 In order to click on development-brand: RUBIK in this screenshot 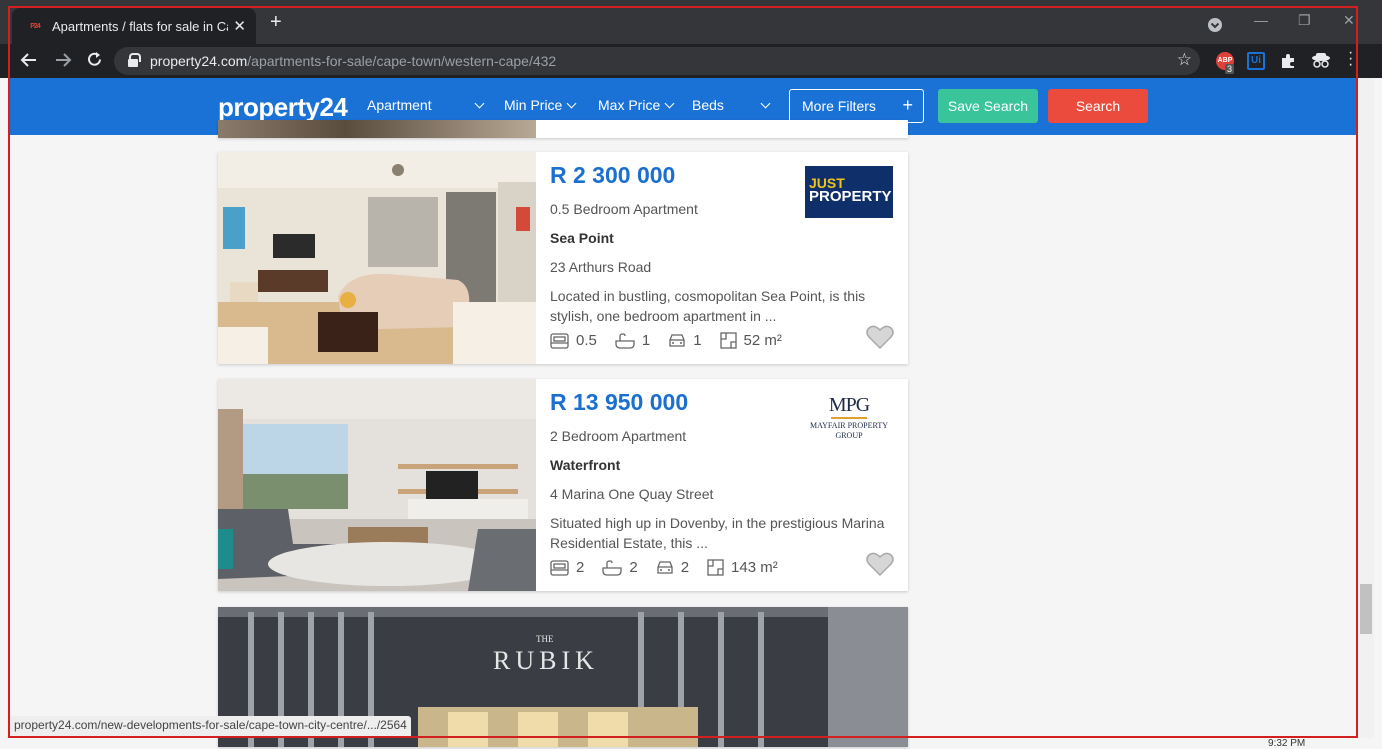, I will do `click(546, 660)`.